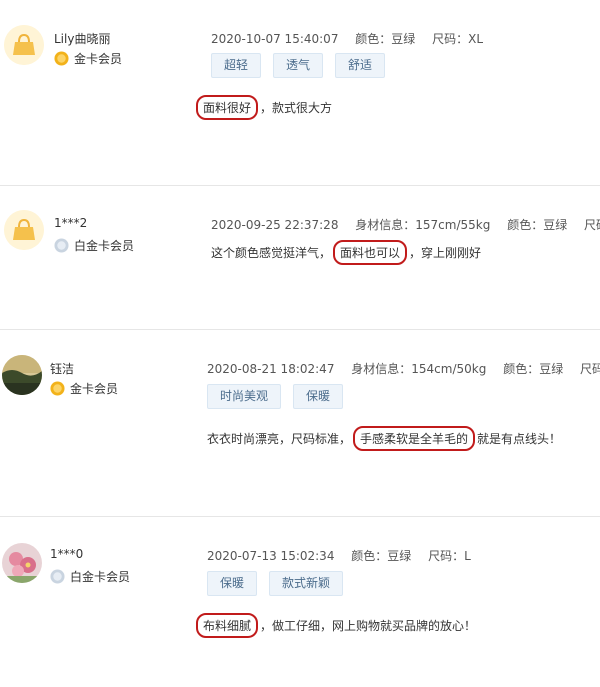 The width and height of the screenshot is (600, 687). What do you see at coordinates (271, 556) in the screenshot?
I see `review-date: 2020-07-13 15:02:34` at bounding box center [271, 556].